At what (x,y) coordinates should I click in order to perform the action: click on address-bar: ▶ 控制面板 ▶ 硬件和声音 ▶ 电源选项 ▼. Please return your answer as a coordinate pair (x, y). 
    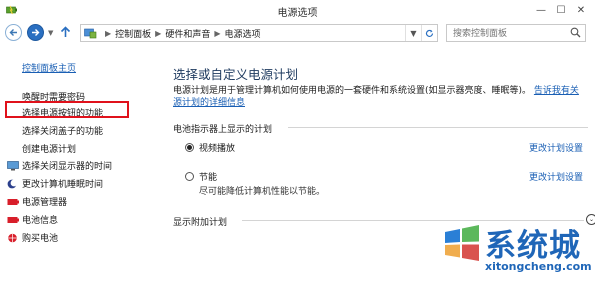
    Looking at the image, I should click on (259, 33).